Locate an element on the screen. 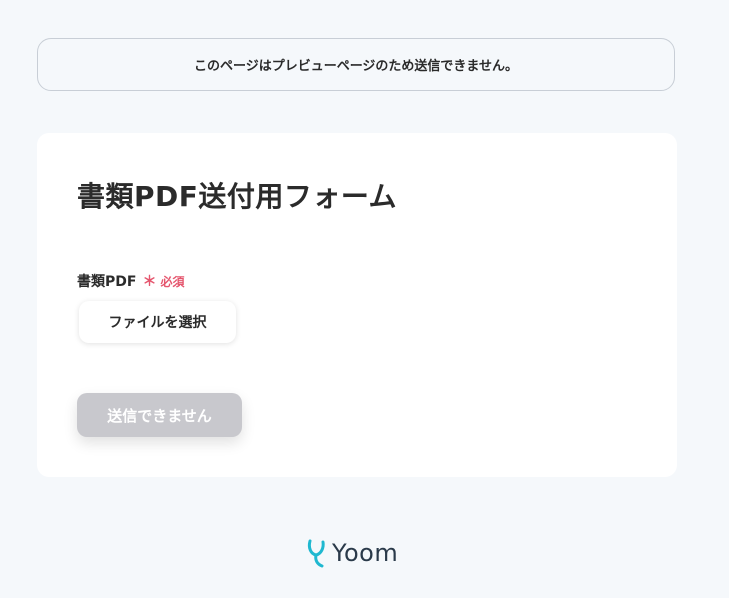 The width and height of the screenshot is (729, 598). form-title: 書類PDF送付用フォーム is located at coordinates (237, 196).